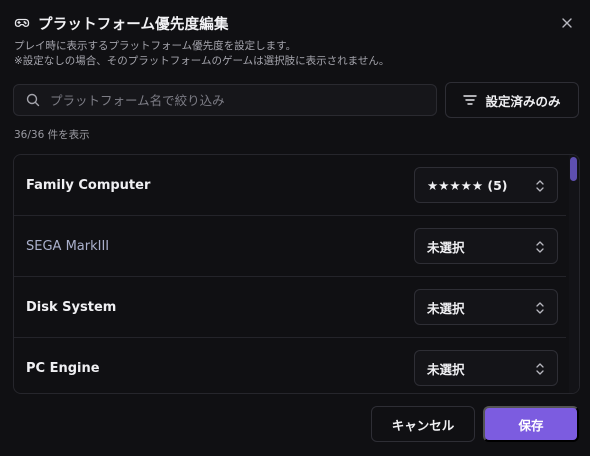 The width and height of the screenshot is (590, 456). What do you see at coordinates (33, 100) in the screenshot?
I see `search-icon` at bounding box center [33, 100].